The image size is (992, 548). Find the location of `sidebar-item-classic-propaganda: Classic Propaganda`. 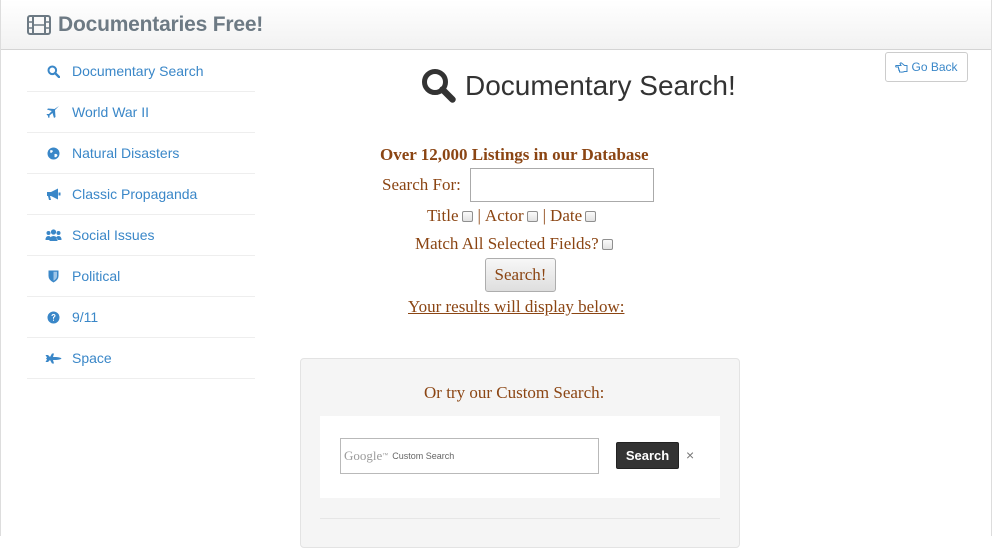

sidebar-item-classic-propaganda: Classic Propaganda is located at coordinates (141, 194).